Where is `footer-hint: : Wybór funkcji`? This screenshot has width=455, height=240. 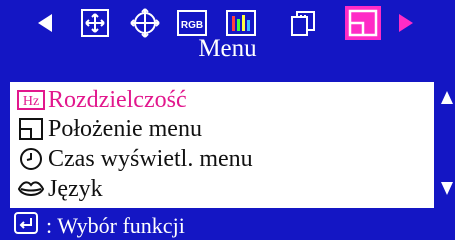 footer-hint: : Wybór funkcji is located at coordinates (99, 225).